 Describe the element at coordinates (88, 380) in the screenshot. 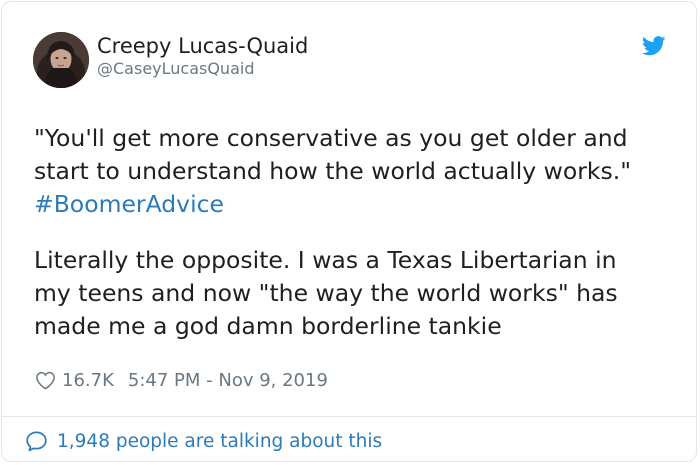

I see `like-count: 16.7K` at that location.